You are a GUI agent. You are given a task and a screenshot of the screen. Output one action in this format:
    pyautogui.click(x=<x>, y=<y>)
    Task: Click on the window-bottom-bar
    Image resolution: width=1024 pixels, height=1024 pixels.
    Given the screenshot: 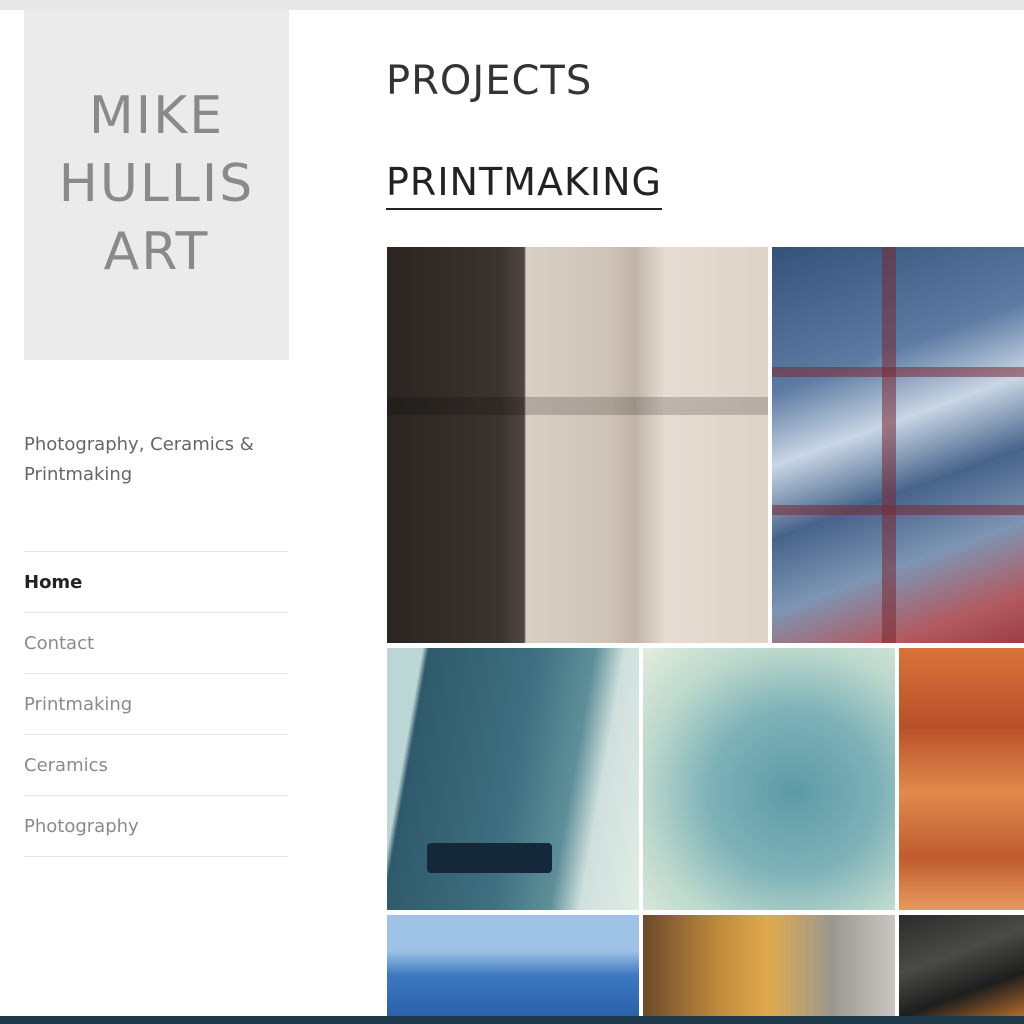 What is the action you would take?
    pyautogui.click(x=512, y=1020)
    